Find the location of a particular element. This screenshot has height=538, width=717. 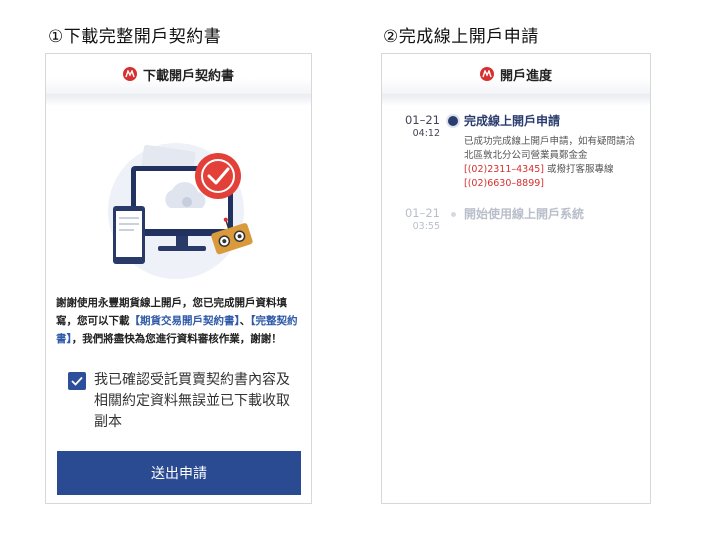

step-1-title: ①下載完整開戶契約書 is located at coordinates (135, 37).